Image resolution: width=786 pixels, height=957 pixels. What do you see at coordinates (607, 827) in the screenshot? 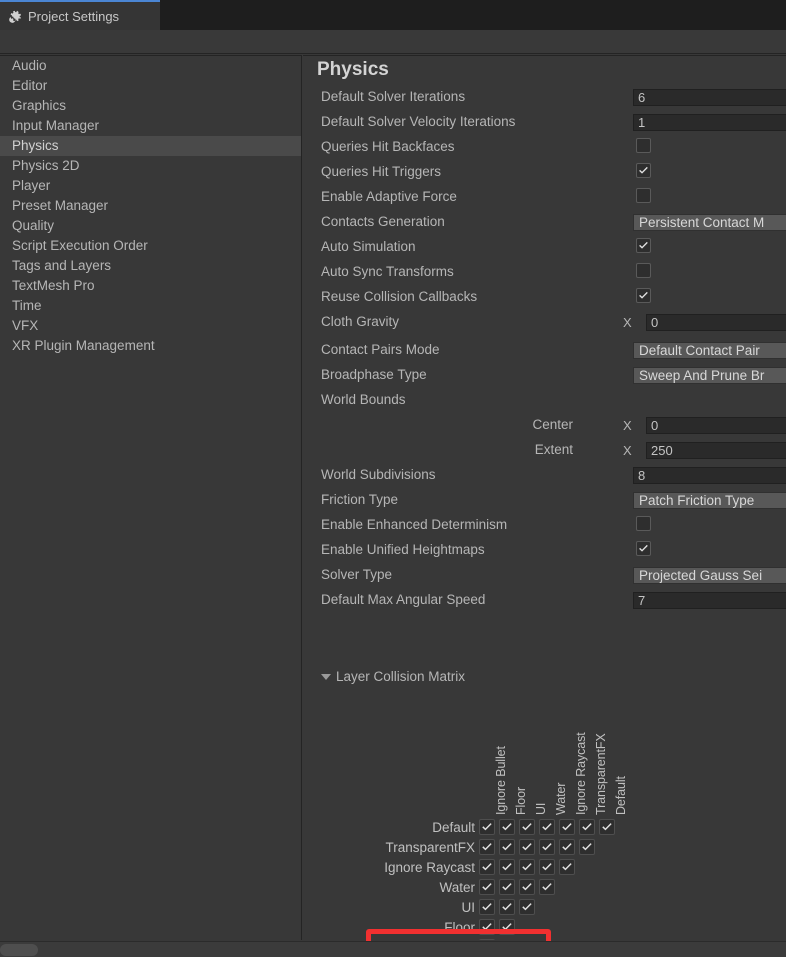
I see `matrix-checkbox-default-default` at bounding box center [607, 827].